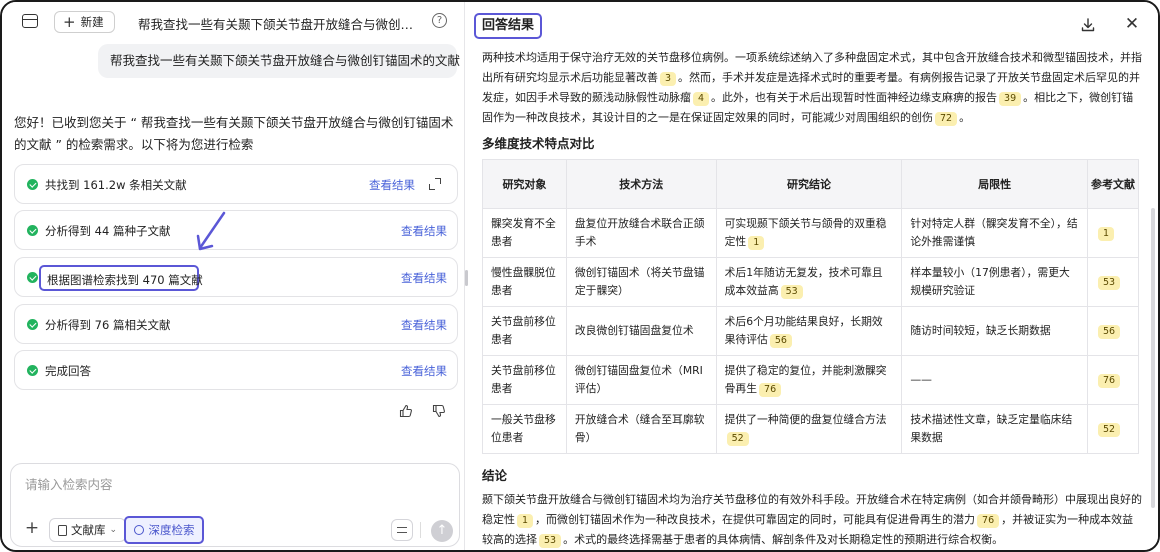 This screenshot has height=552, width=1160. What do you see at coordinates (435, 184) in the screenshot?
I see `expand-icon` at bounding box center [435, 184].